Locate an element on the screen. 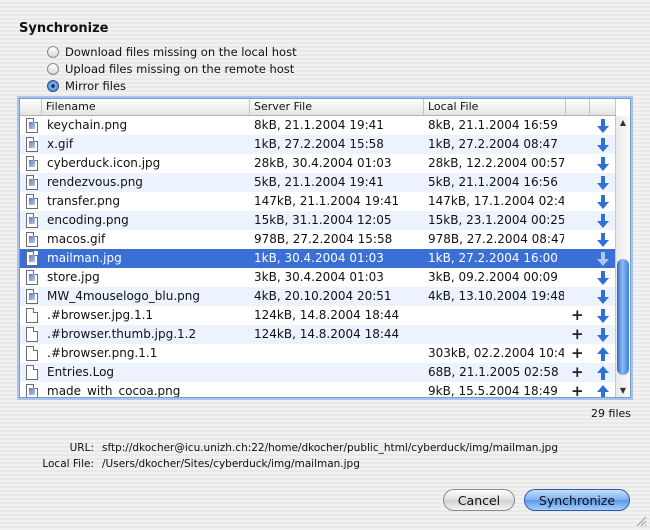 The image size is (650, 530). local-file-cell: 4kB, 13.10.2004 19:48 is located at coordinates (496, 296).